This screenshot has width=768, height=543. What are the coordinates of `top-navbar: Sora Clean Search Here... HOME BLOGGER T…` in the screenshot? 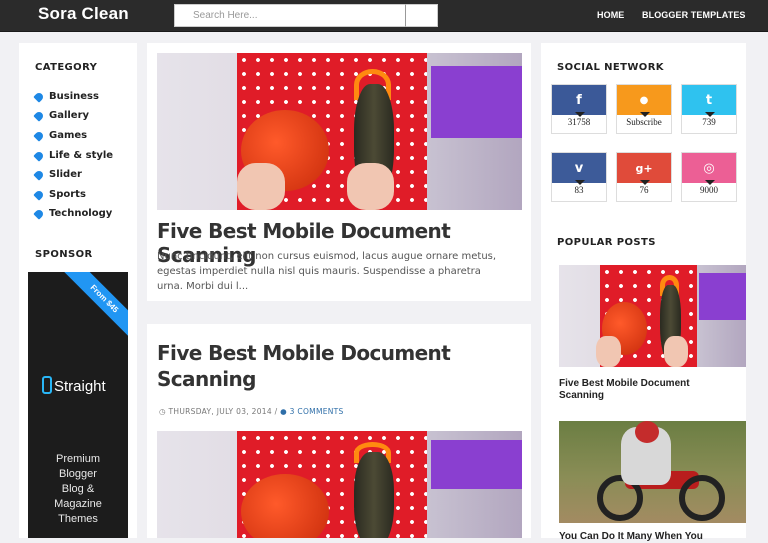 It's located at (384, 16).